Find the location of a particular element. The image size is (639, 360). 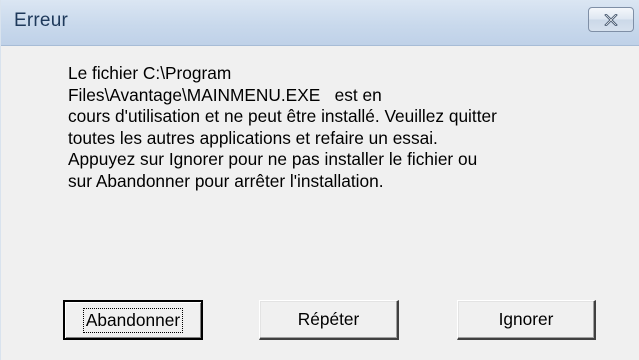

ignore-button-label: Ignorer is located at coordinates (526, 319).